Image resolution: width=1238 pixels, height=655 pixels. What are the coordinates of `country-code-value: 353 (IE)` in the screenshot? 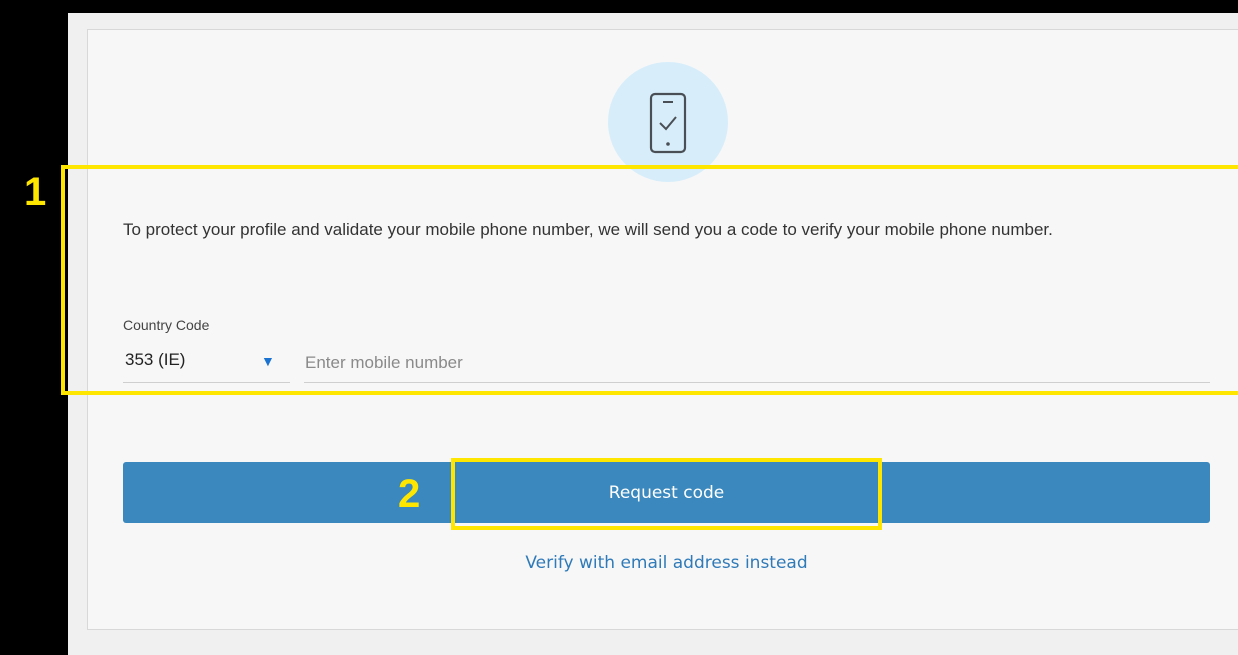 It's located at (155, 359).